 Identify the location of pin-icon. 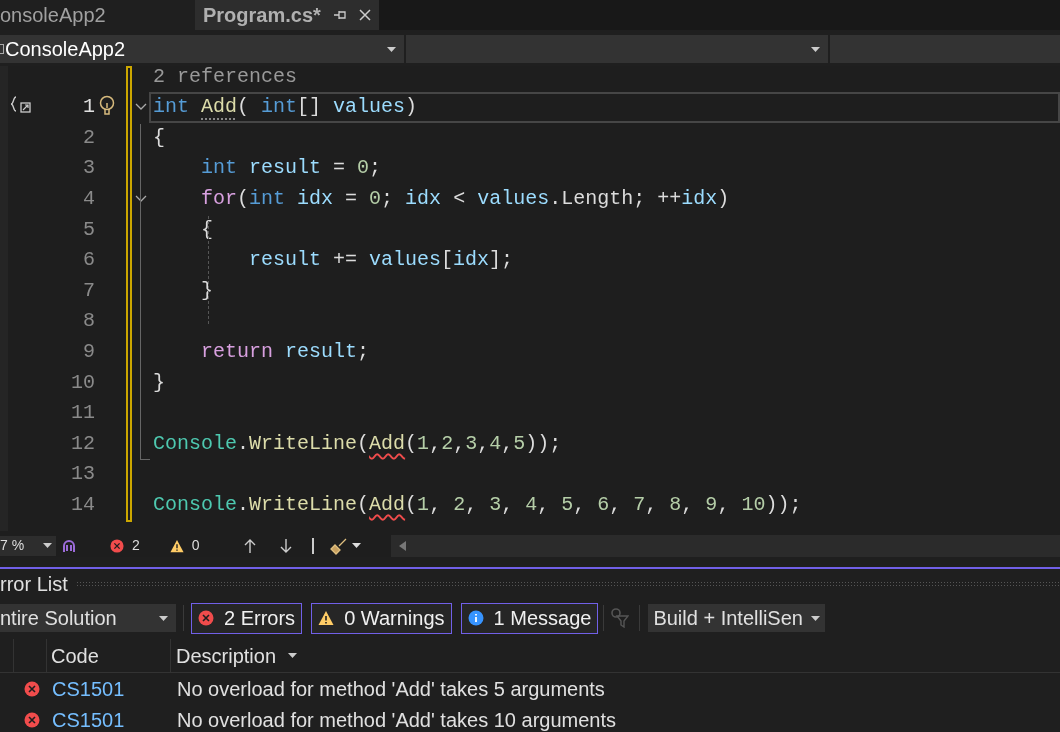
(339, 15).